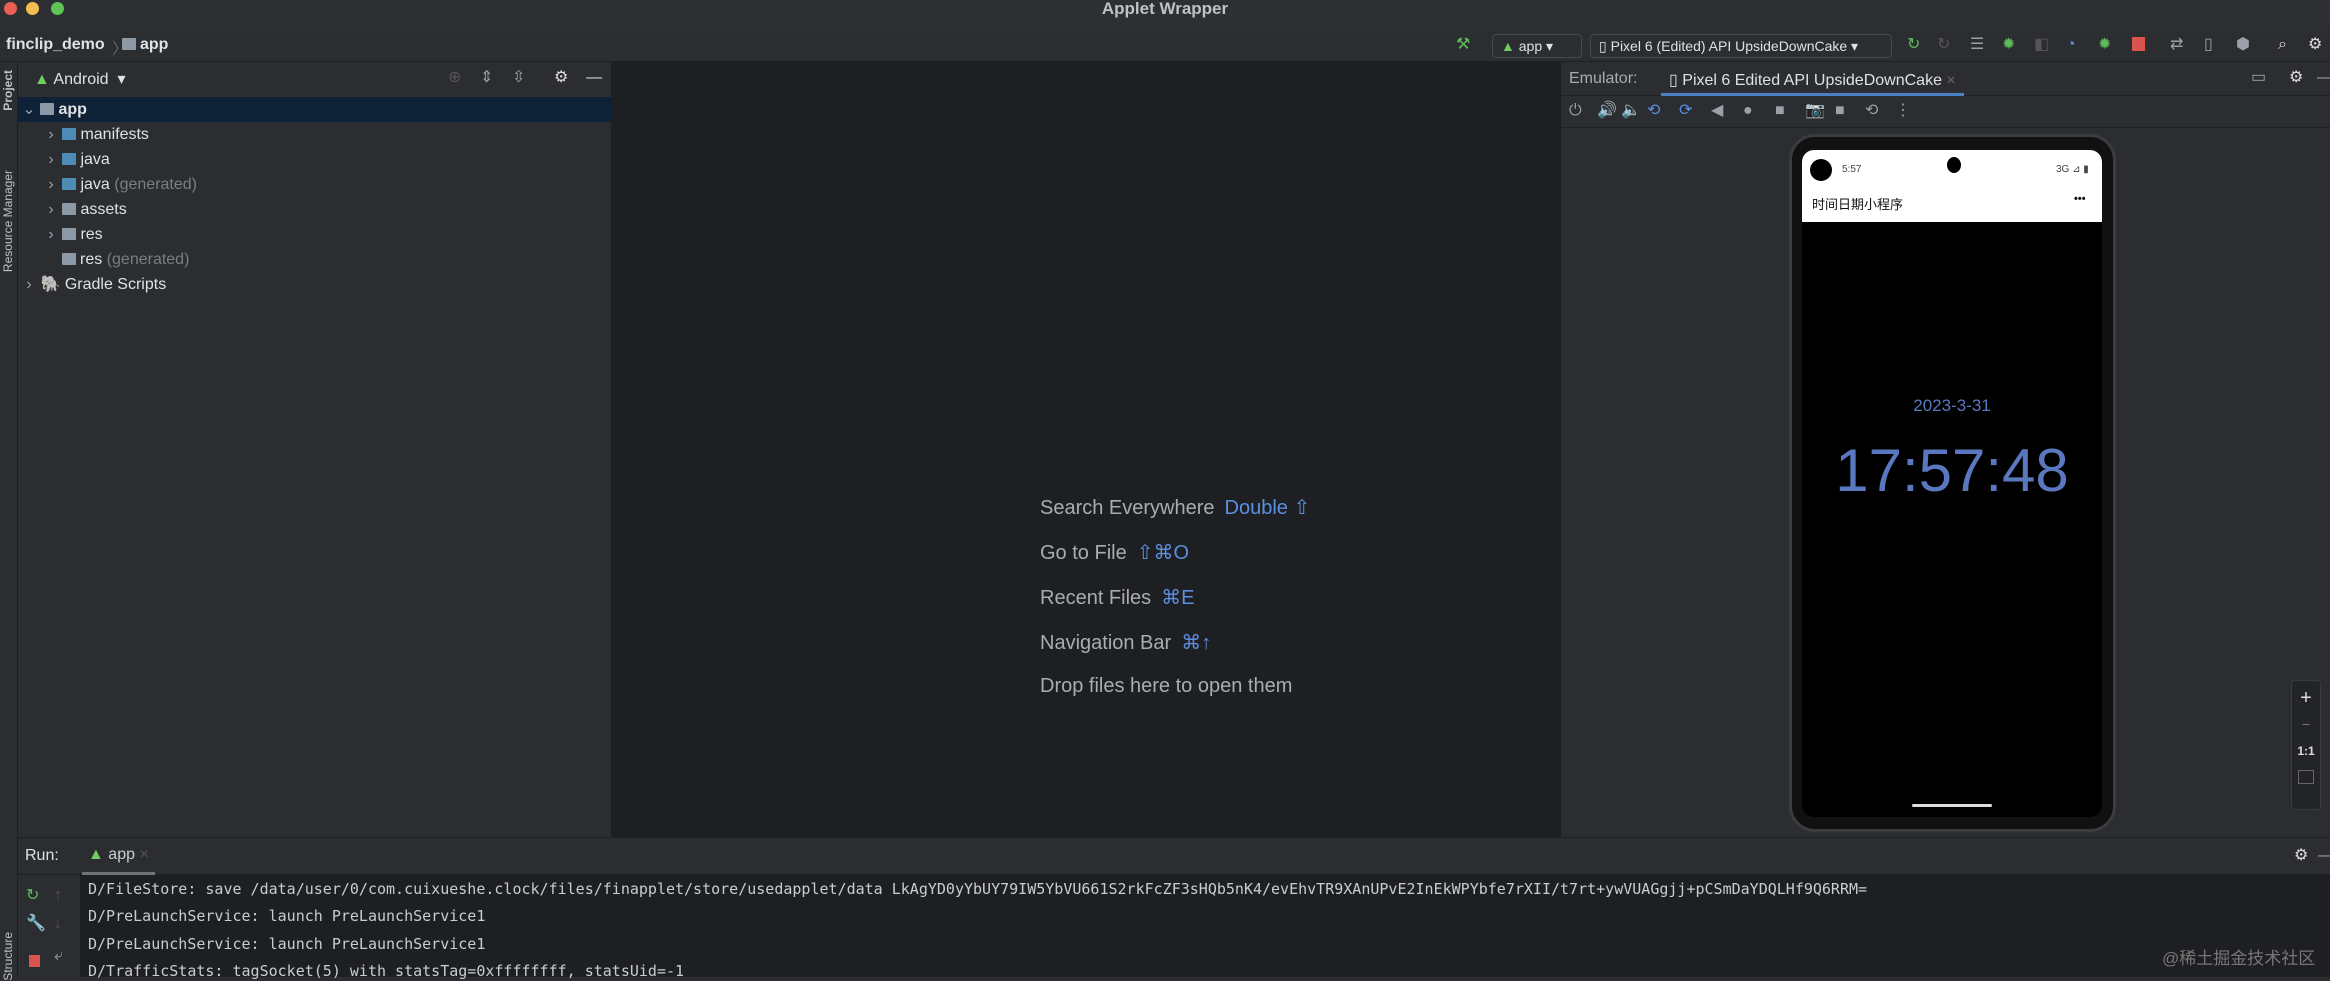 This screenshot has width=2330, height=981. I want to click on run-settings-icon: ⚙, so click(2301, 856).